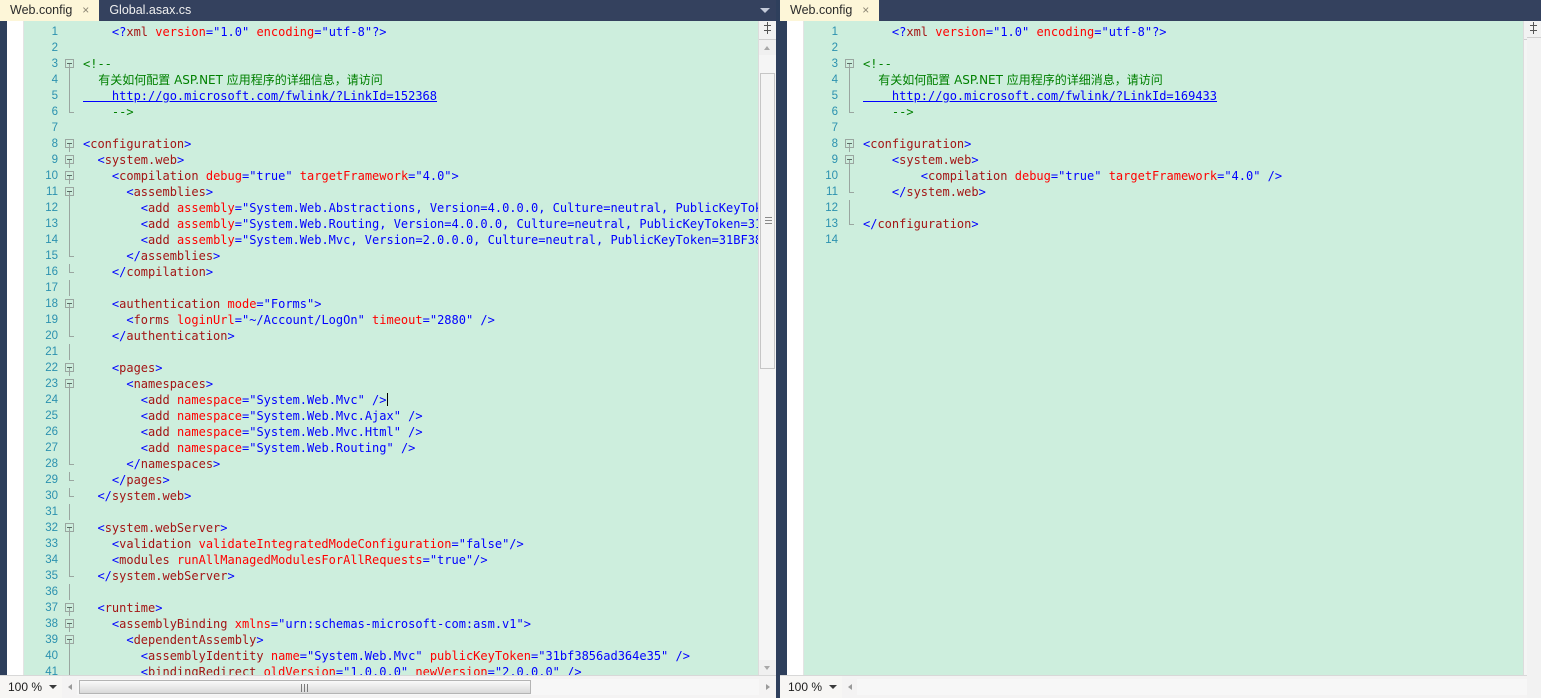 This screenshot has height=698, width=1541. I want to click on right-indicator-margin, so click(795, 348).